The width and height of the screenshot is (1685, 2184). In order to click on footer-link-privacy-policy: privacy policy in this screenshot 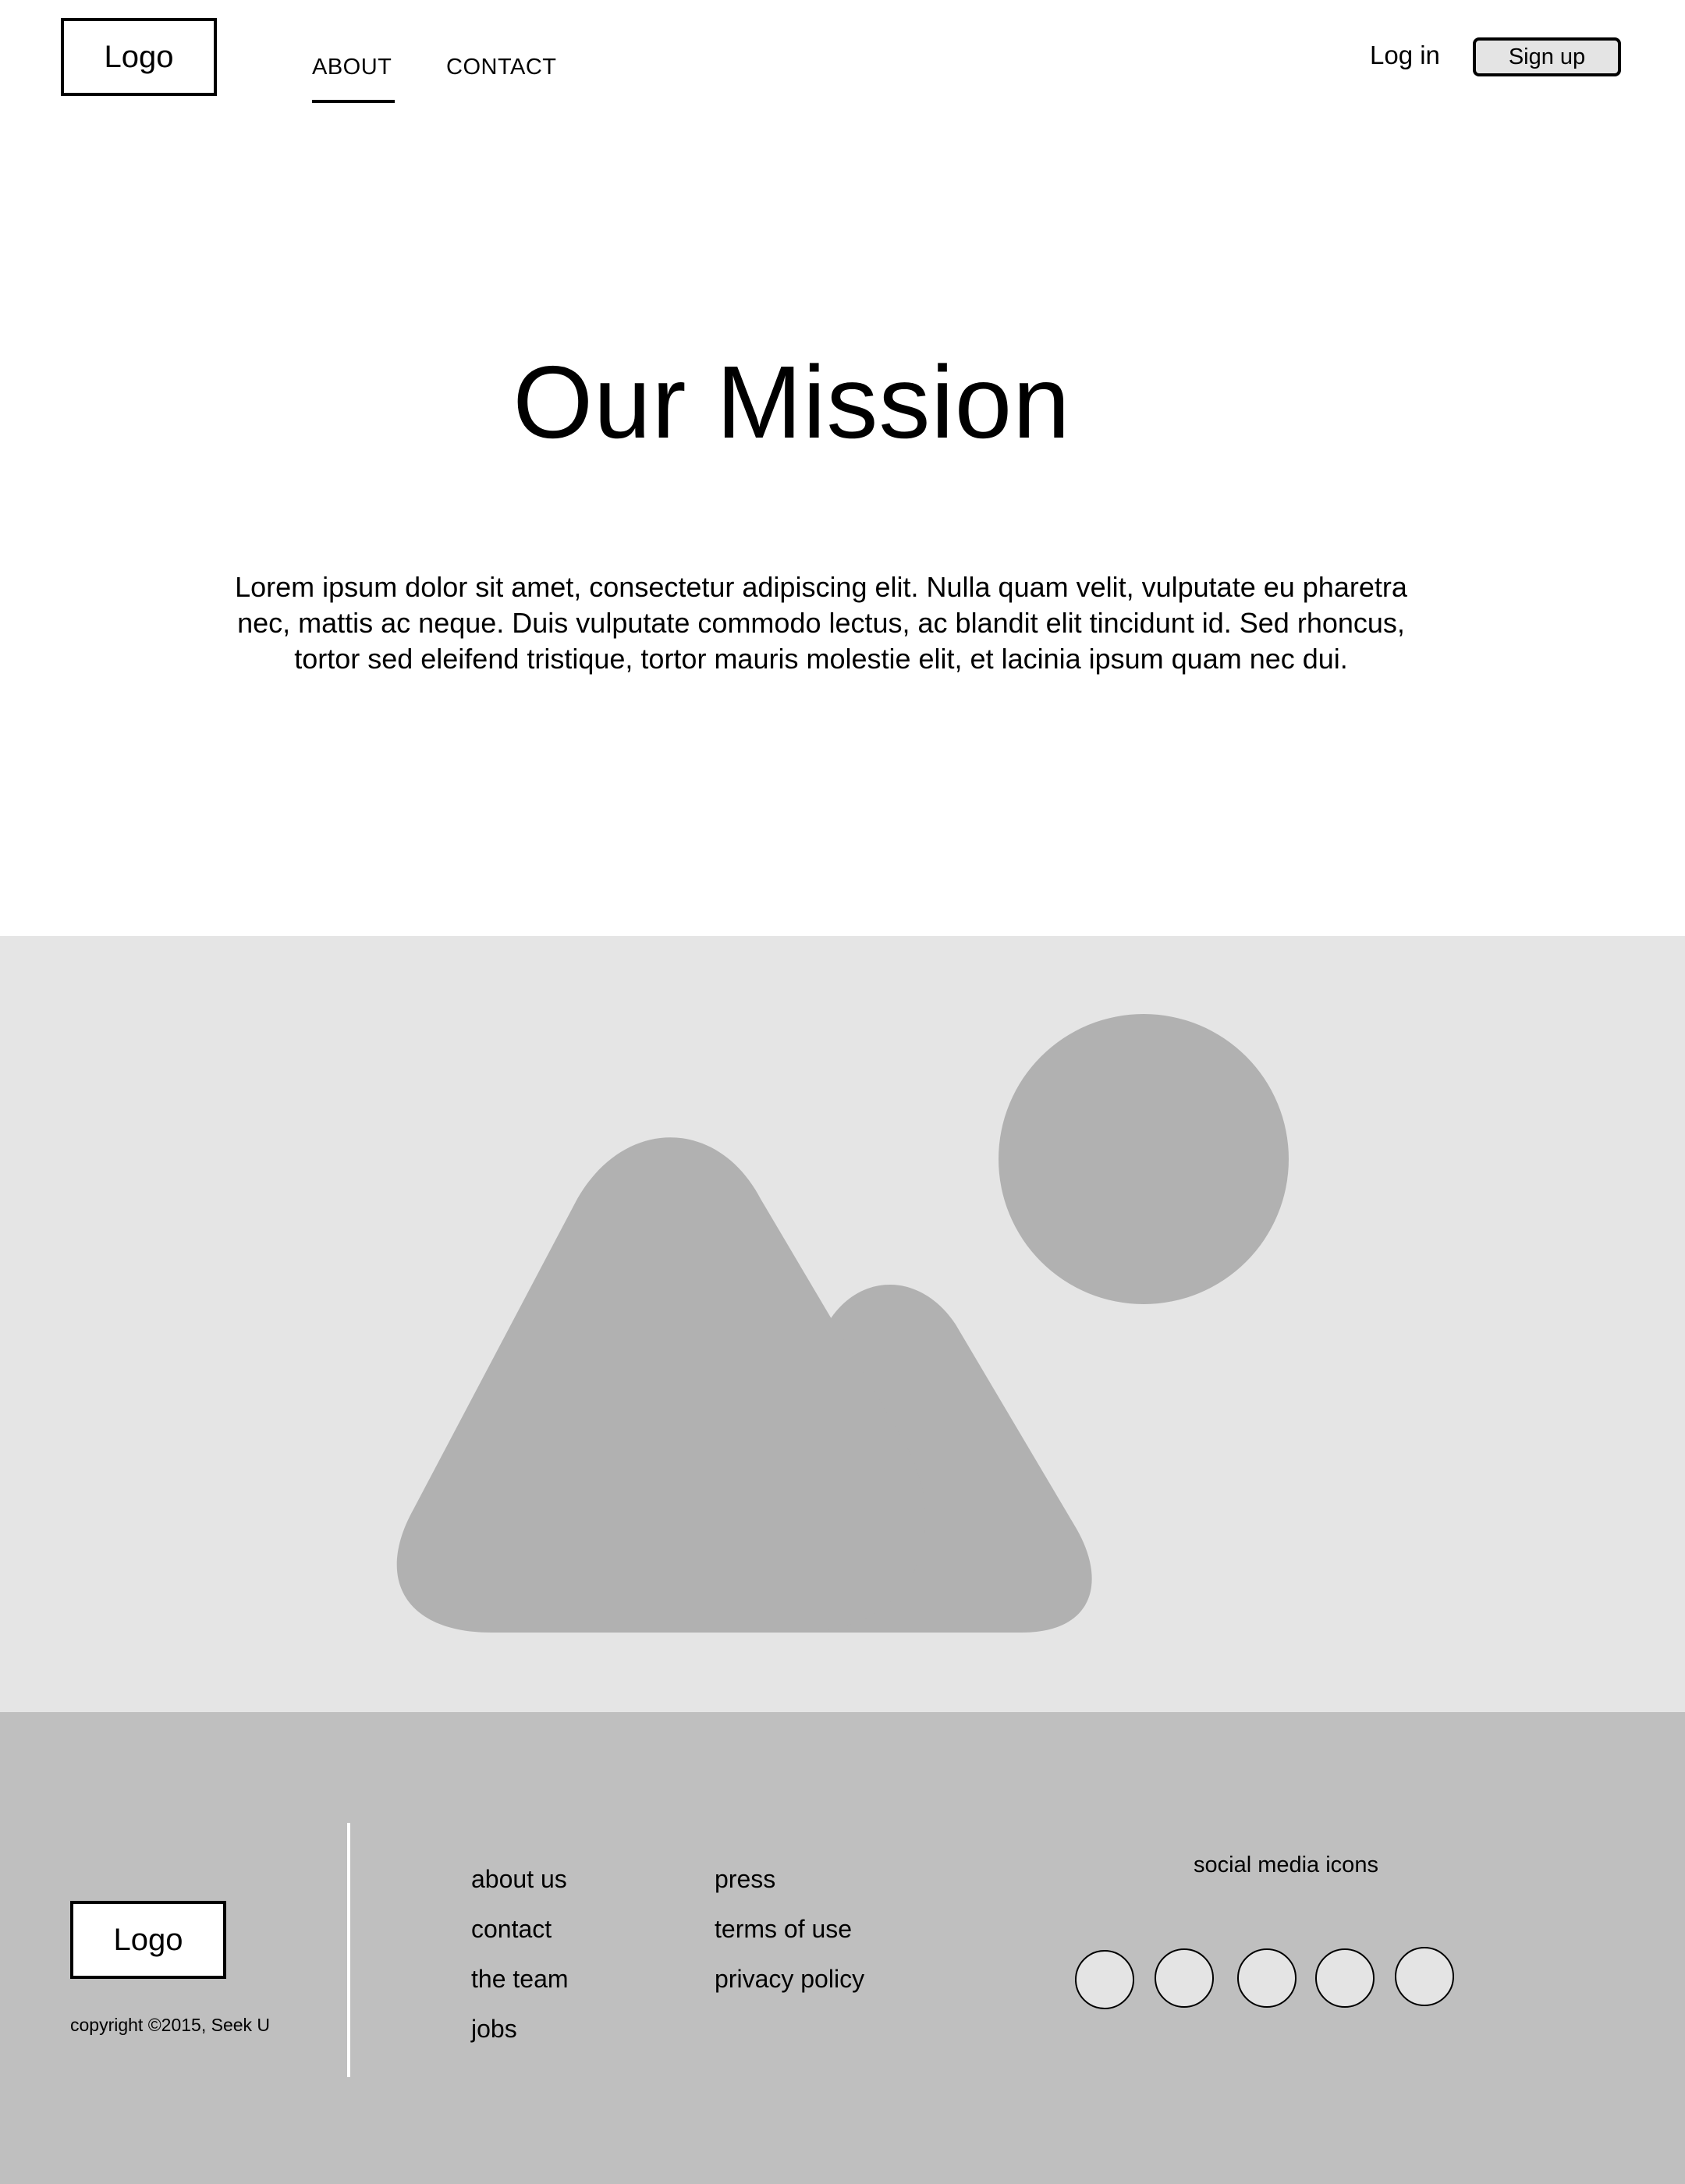, I will do `click(789, 1989)`.